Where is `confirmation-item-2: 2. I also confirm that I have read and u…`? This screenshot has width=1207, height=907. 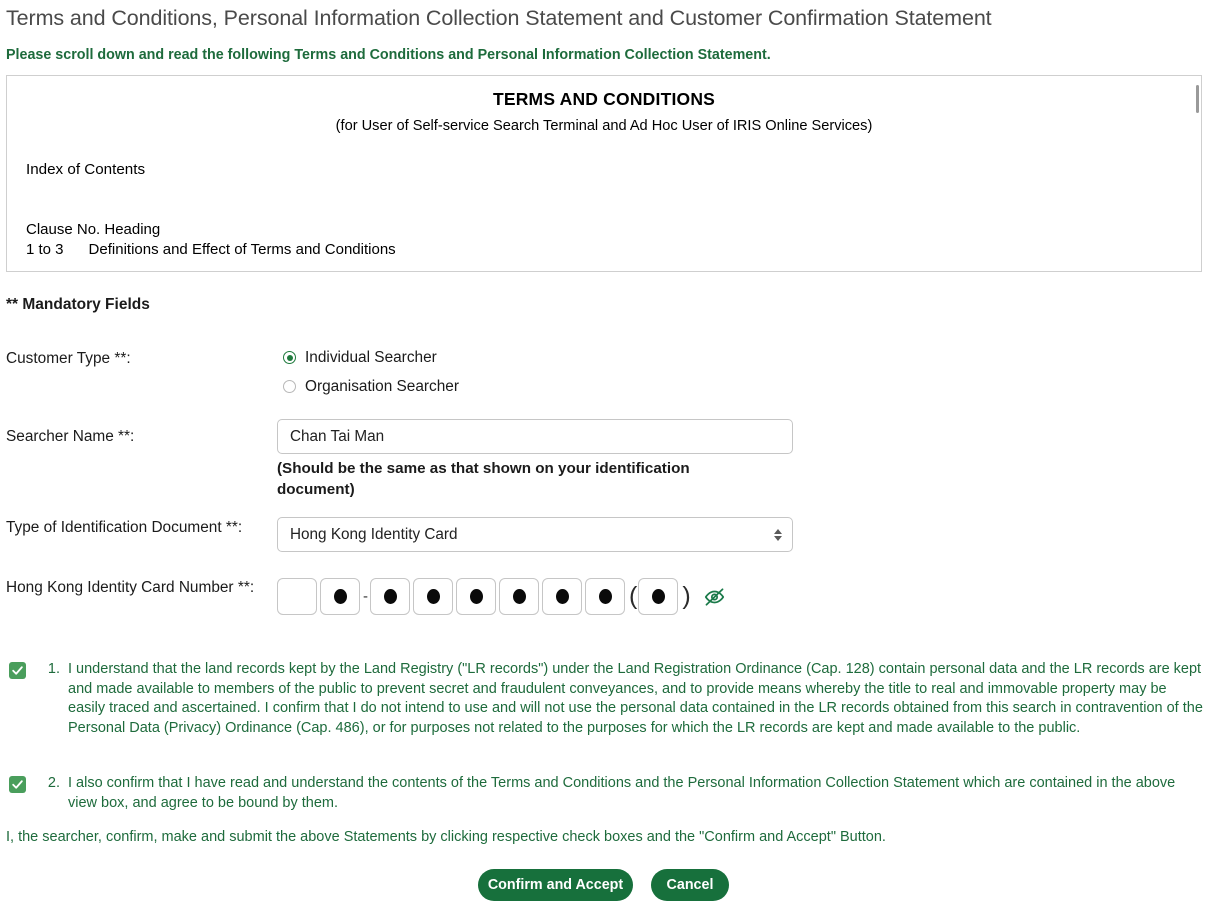
confirmation-item-2: 2. I also confirm that I have read and u… is located at coordinates (606, 793).